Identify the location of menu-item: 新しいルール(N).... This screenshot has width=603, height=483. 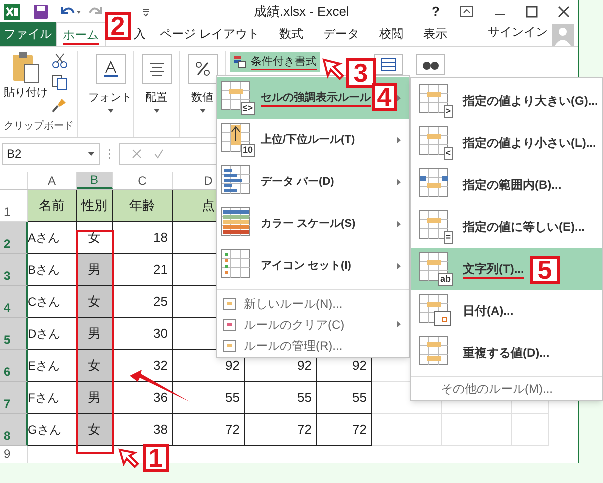
(313, 303).